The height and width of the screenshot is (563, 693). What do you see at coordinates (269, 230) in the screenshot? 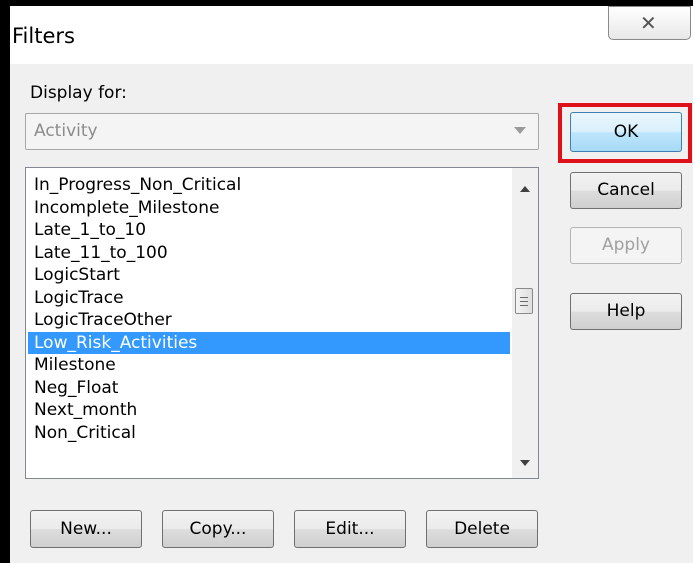
I see `list-item: Late_1_to_10` at bounding box center [269, 230].